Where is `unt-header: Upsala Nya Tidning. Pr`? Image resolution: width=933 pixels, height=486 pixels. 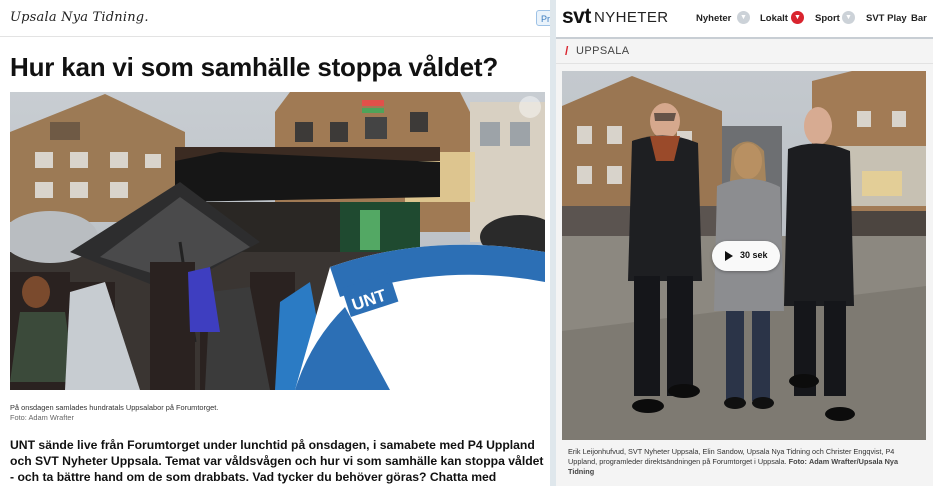
unt-header: Upsala Nya Tidning. Pr is located at coordinates (275, 18).